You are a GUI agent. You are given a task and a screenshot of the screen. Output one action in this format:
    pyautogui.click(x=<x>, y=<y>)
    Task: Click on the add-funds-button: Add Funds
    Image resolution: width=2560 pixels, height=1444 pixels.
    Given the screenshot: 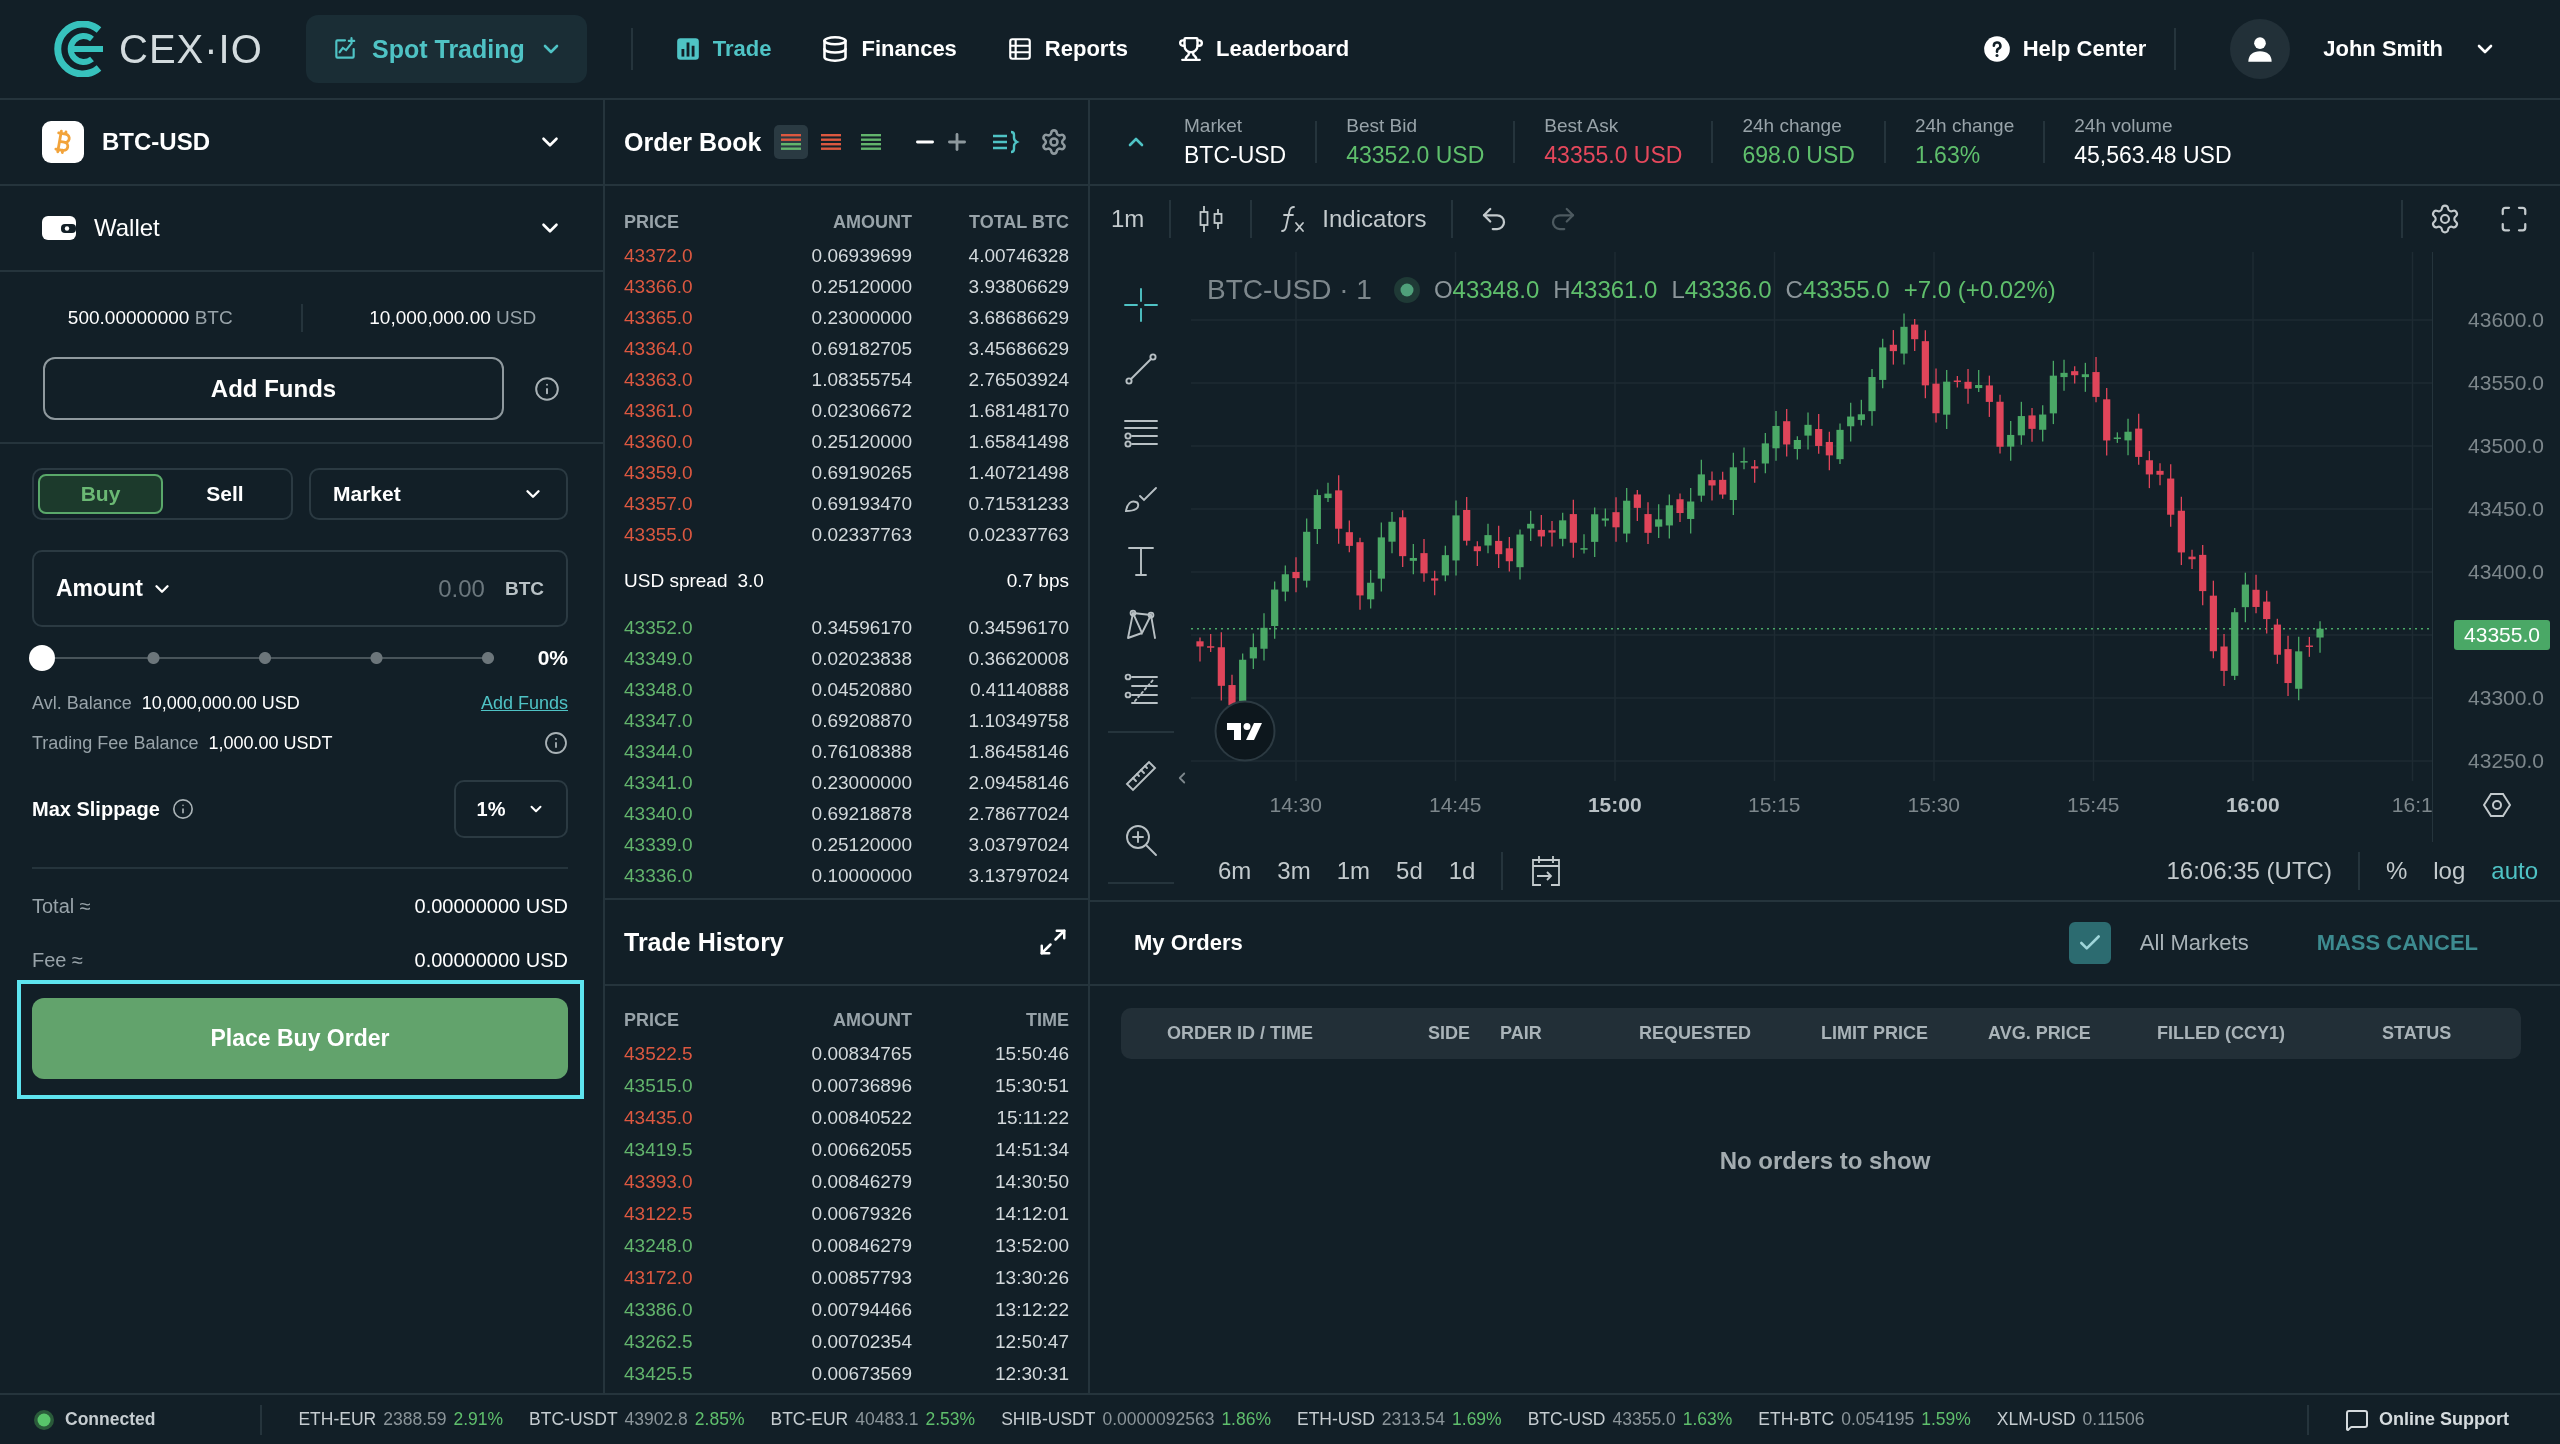 What is the action you would take?
    pyautogui.click(x=273, y=388)
    